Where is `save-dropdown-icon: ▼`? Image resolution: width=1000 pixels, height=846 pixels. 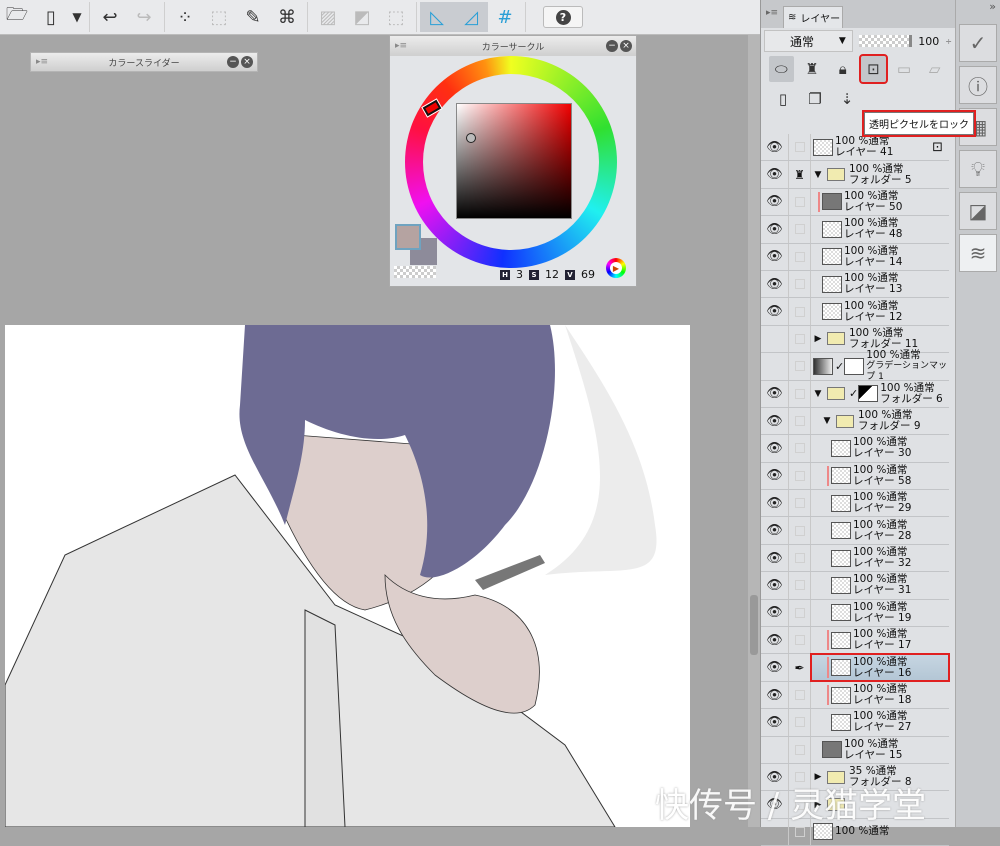 save-dropdown-icon: ▼ is located at coordinates (77, 17).